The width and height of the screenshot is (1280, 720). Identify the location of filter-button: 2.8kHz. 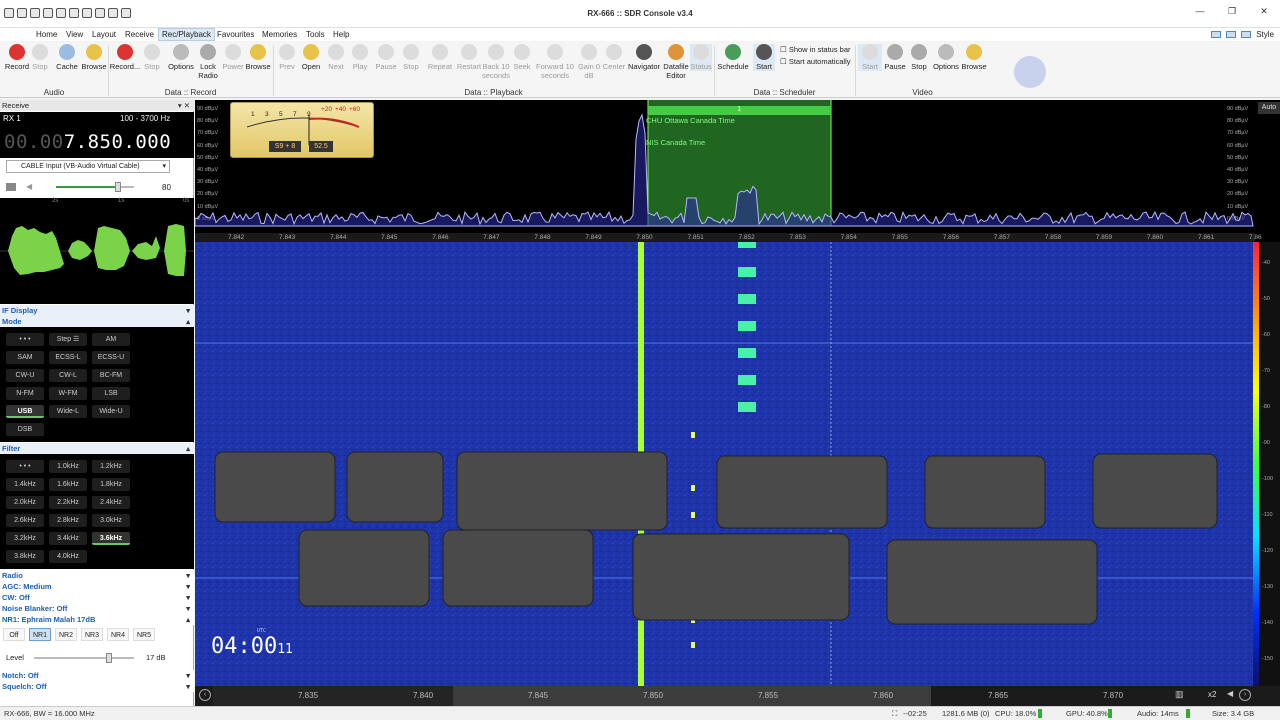
(68, 520).